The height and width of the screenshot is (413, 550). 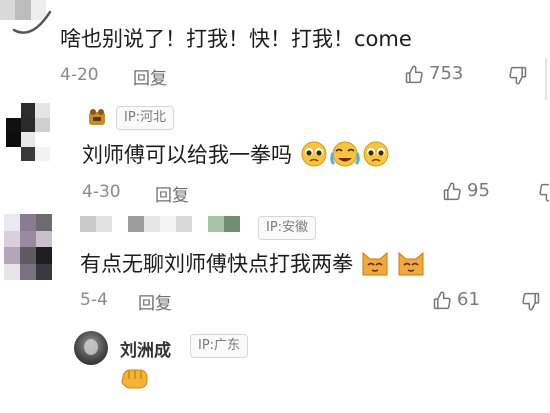 I want to click on avatar-curve-decor, so click(x=32, y=22).